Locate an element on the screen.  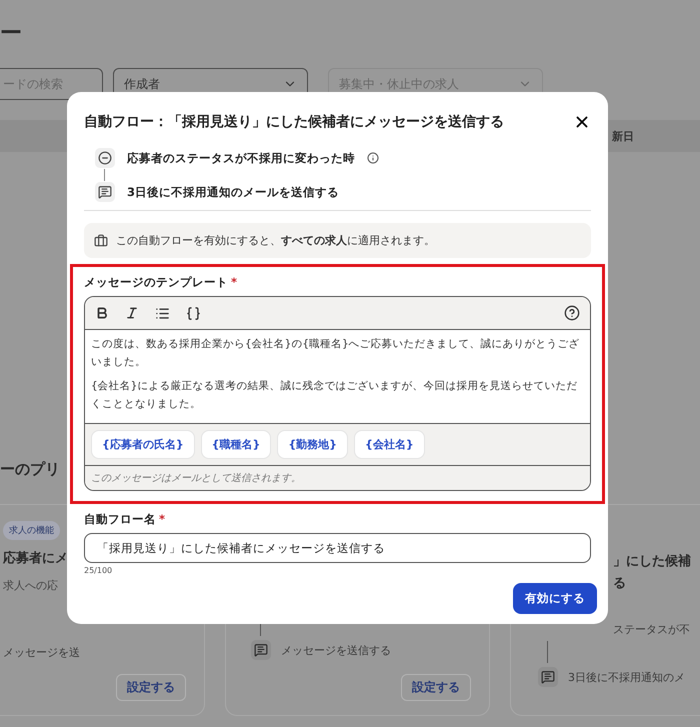
card-title: 」にした候補 is located at coordinates (652, 561).